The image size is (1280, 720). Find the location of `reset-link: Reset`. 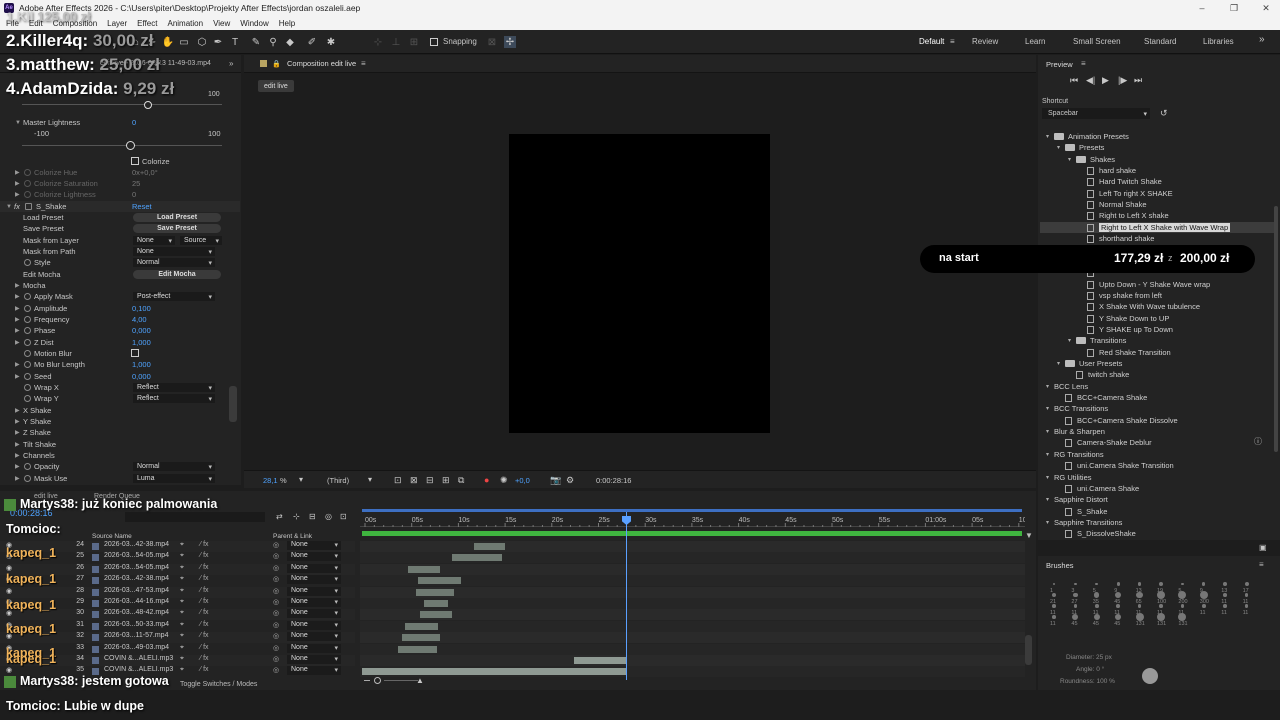

reset-link: Reset is located at coordinates (142, 206).